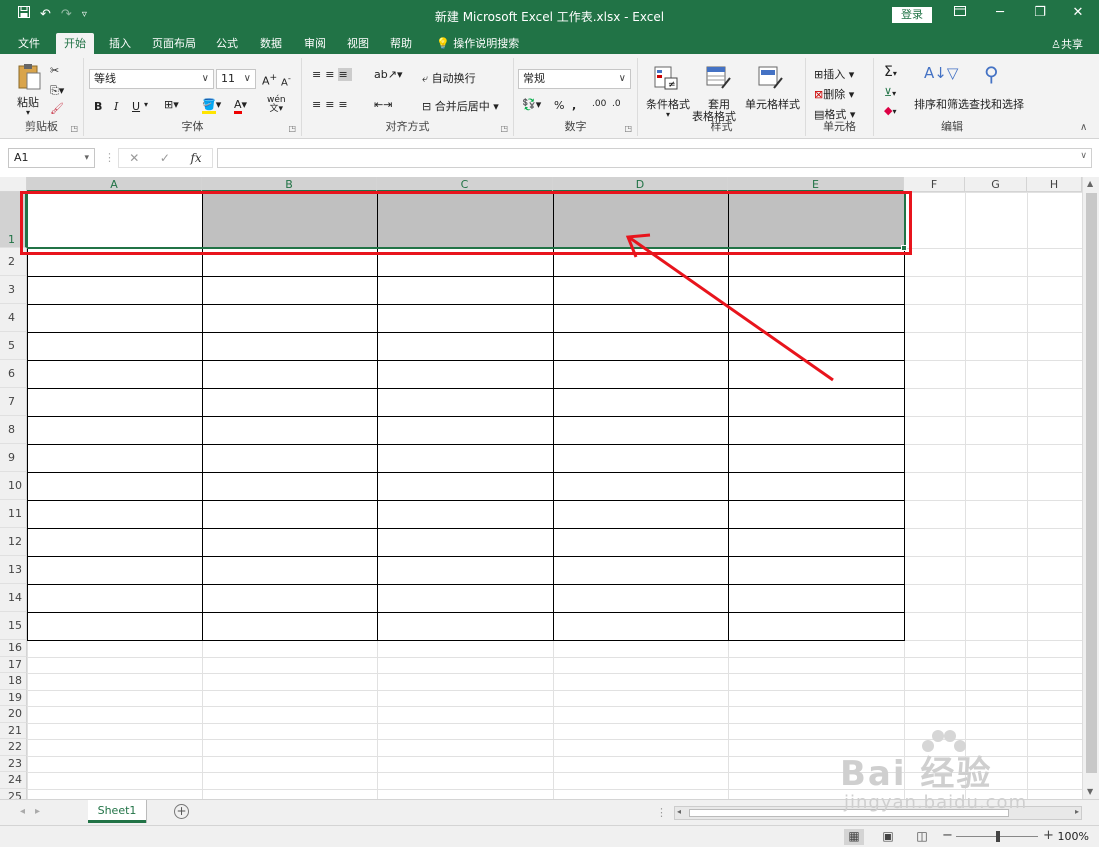  Describe the element at coordinates (120, 43) in the screenshot. I see `tab-insert: 插入` at that location.